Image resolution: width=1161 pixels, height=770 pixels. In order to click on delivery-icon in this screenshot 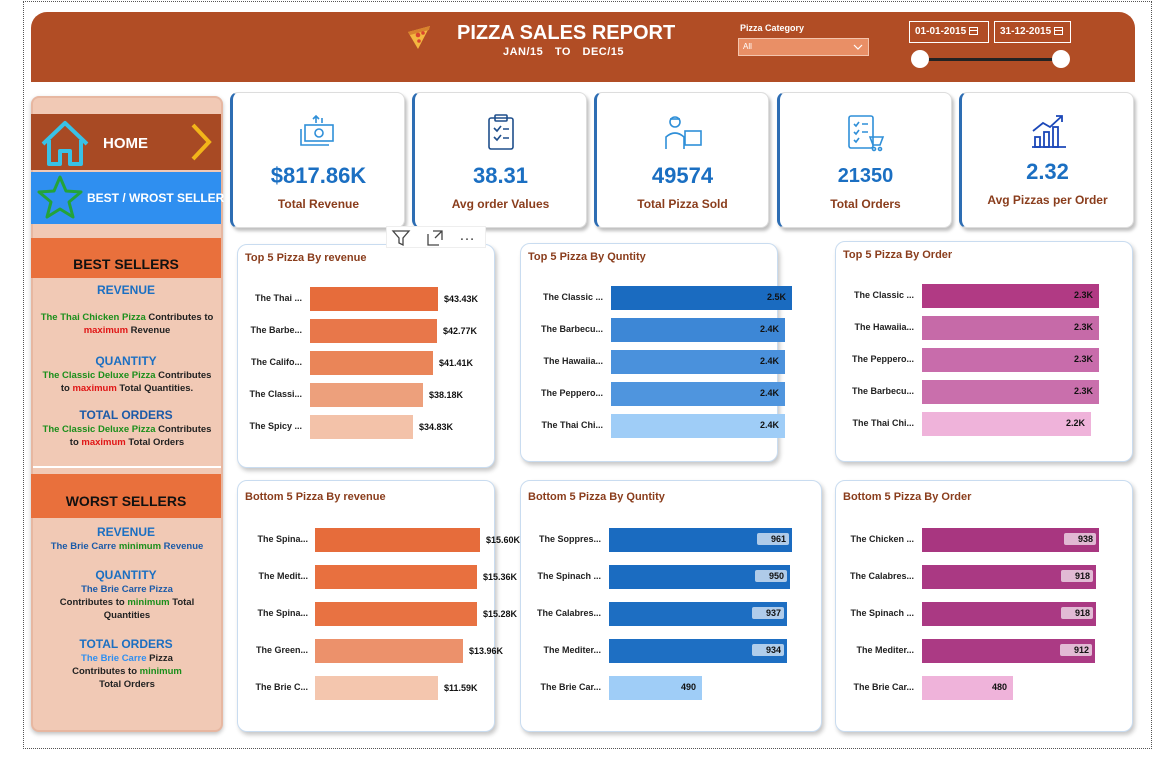, I will do `click(683, 132)`.